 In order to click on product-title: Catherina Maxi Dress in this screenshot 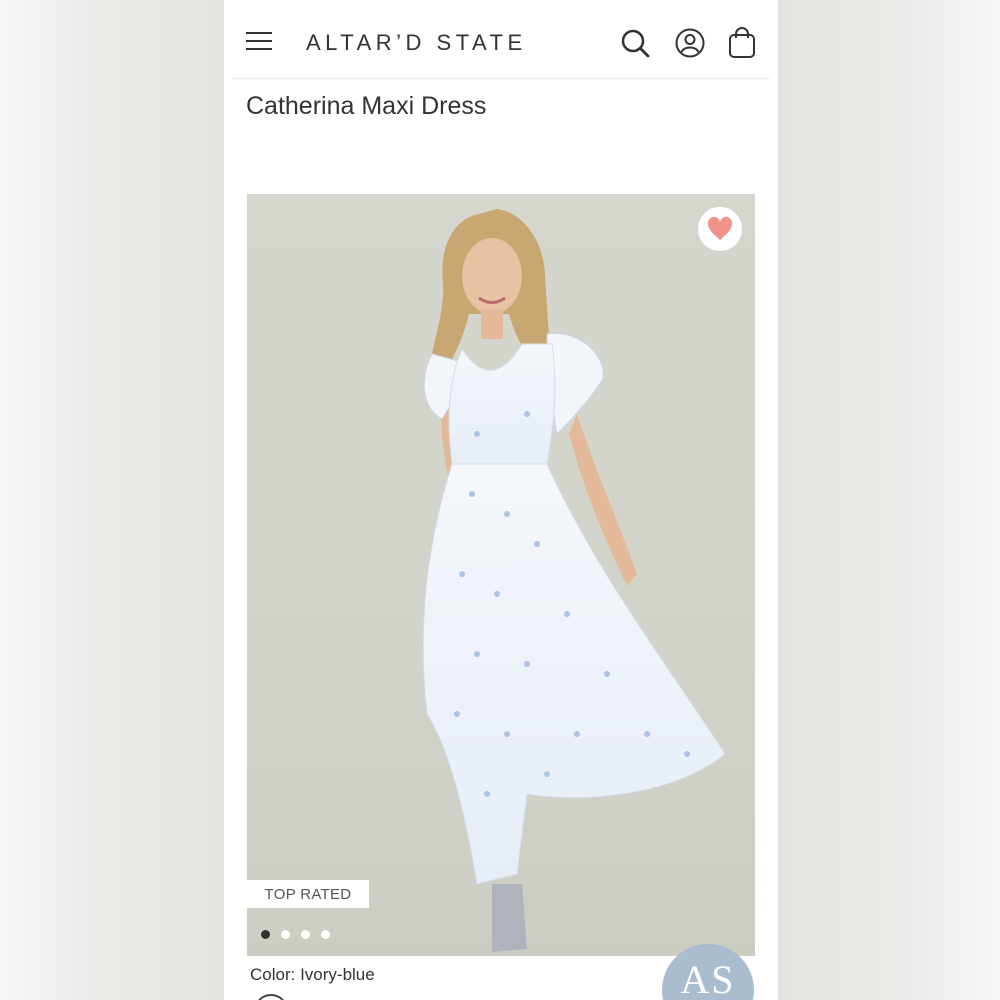, I will do `click(366, 106)`.